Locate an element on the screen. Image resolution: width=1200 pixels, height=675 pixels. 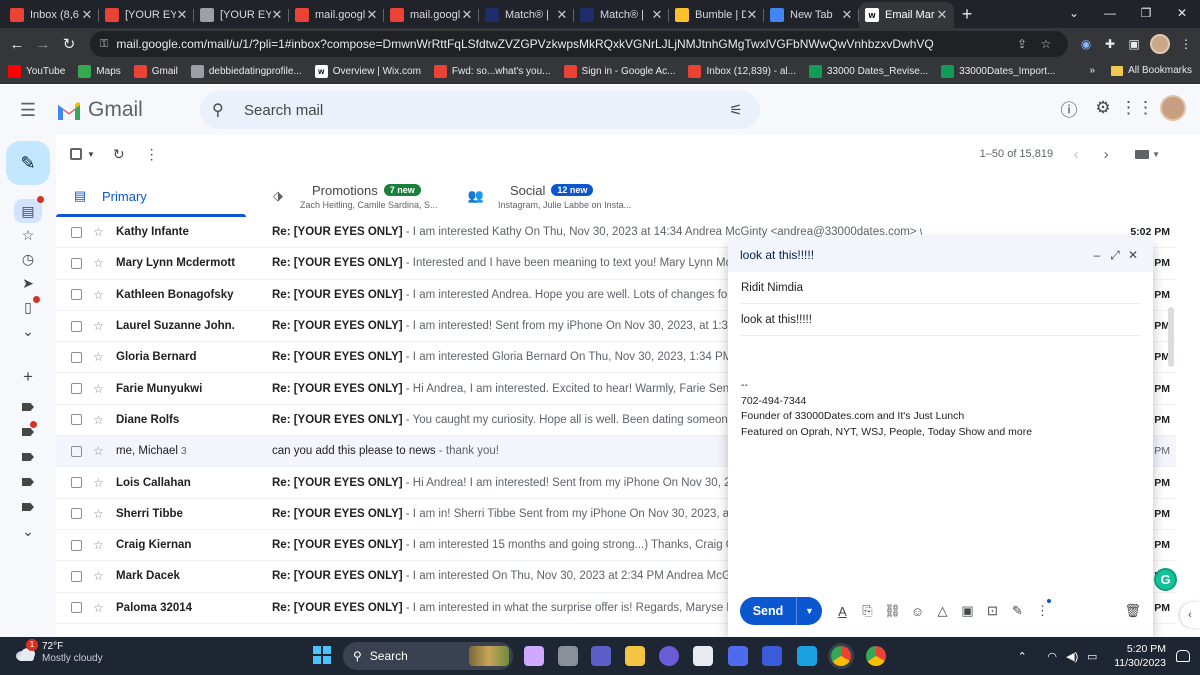
recipients-field: Ridit Nimdia is located at coordinates (940, 288).